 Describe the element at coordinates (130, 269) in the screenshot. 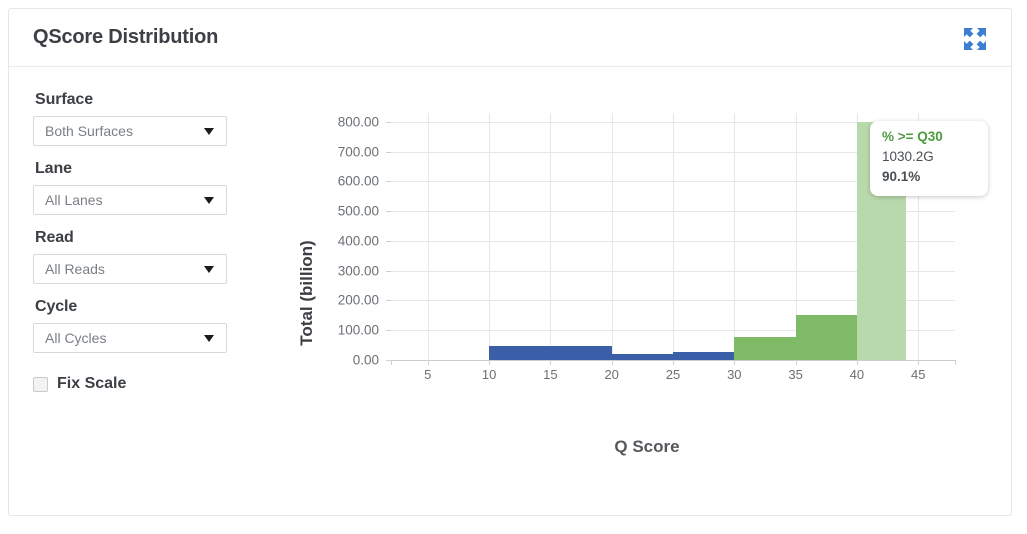

I see `read-select: All Reads` at that location.